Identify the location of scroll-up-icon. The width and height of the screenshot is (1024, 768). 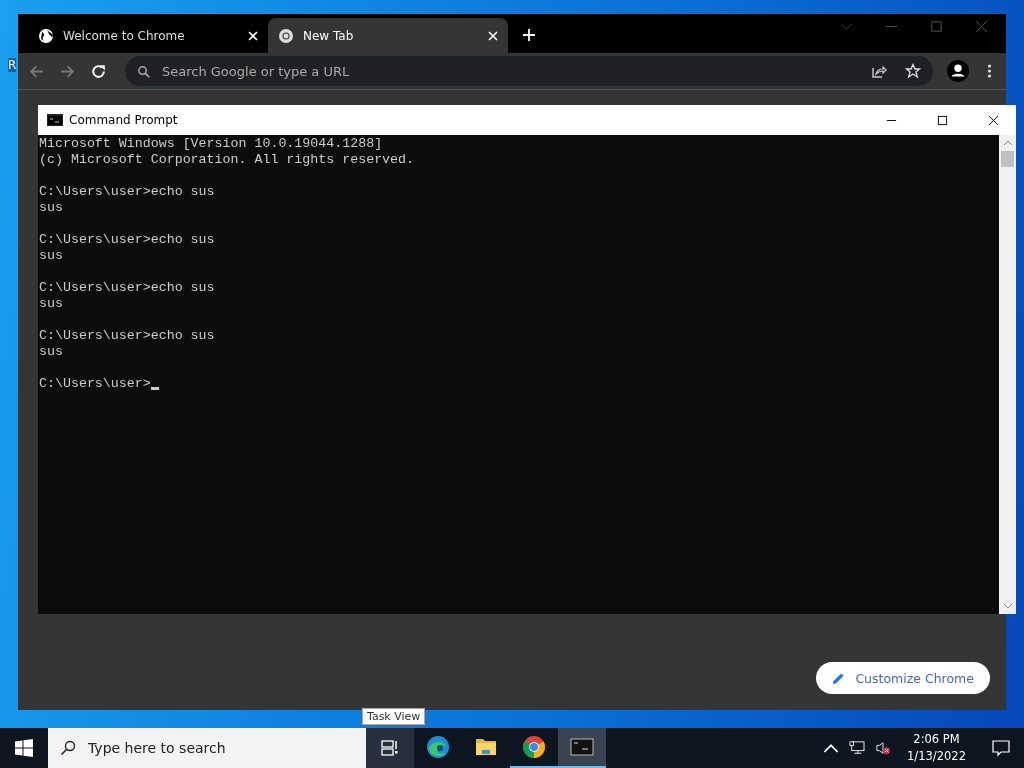
(1007, 143).